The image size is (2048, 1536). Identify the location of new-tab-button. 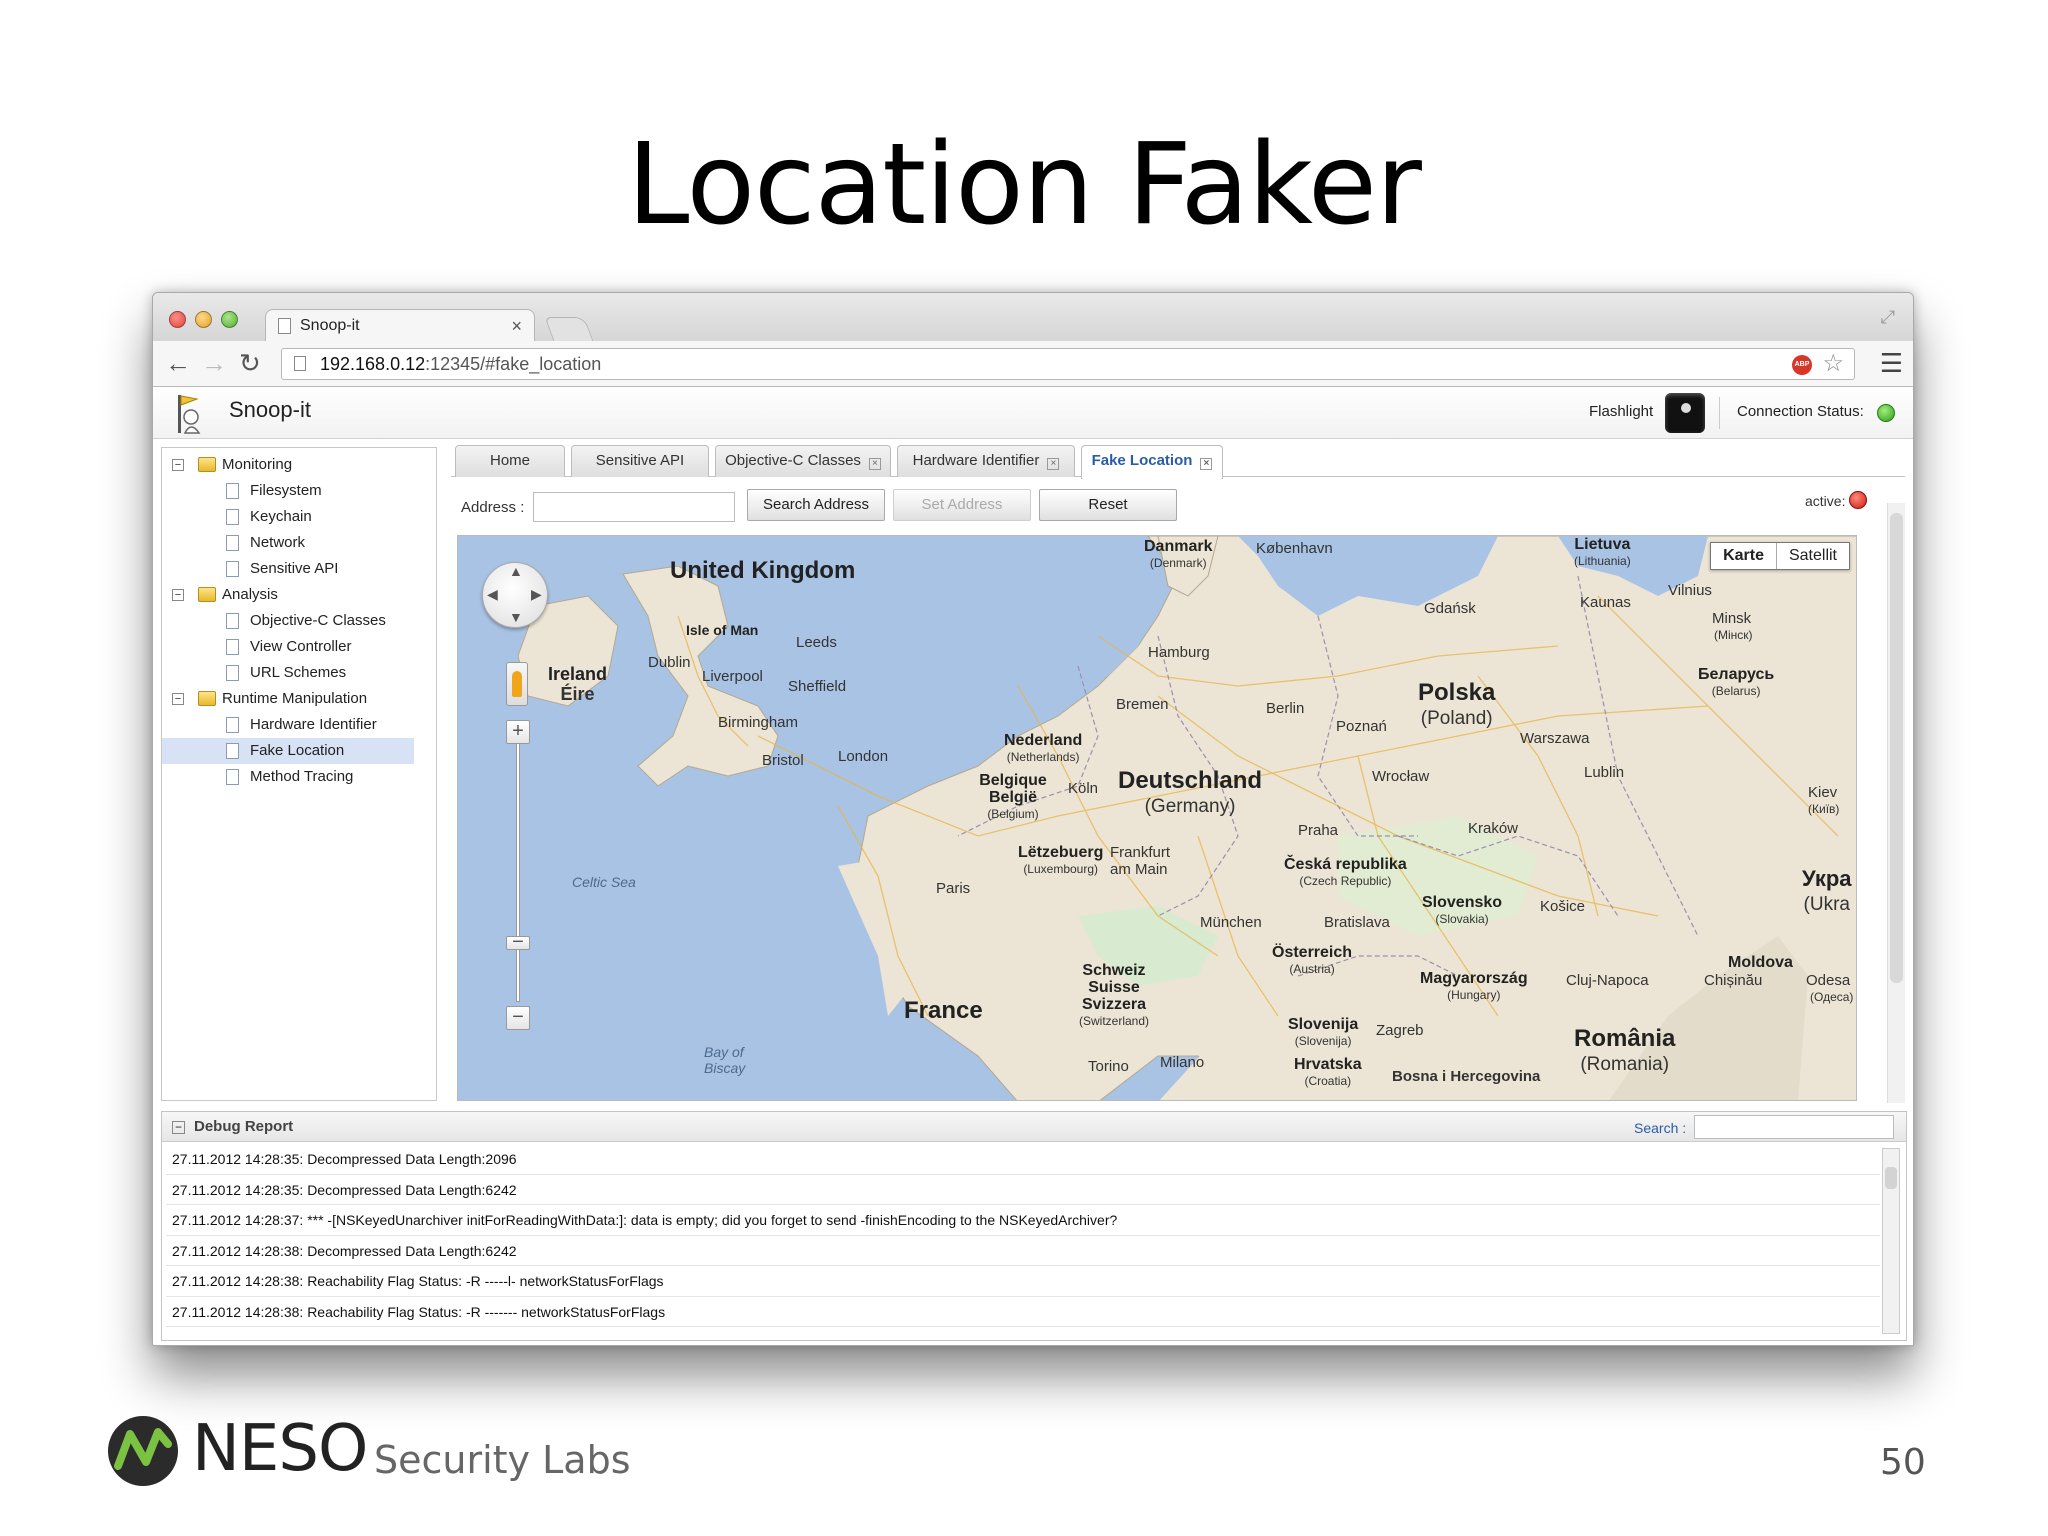
(569, 329).